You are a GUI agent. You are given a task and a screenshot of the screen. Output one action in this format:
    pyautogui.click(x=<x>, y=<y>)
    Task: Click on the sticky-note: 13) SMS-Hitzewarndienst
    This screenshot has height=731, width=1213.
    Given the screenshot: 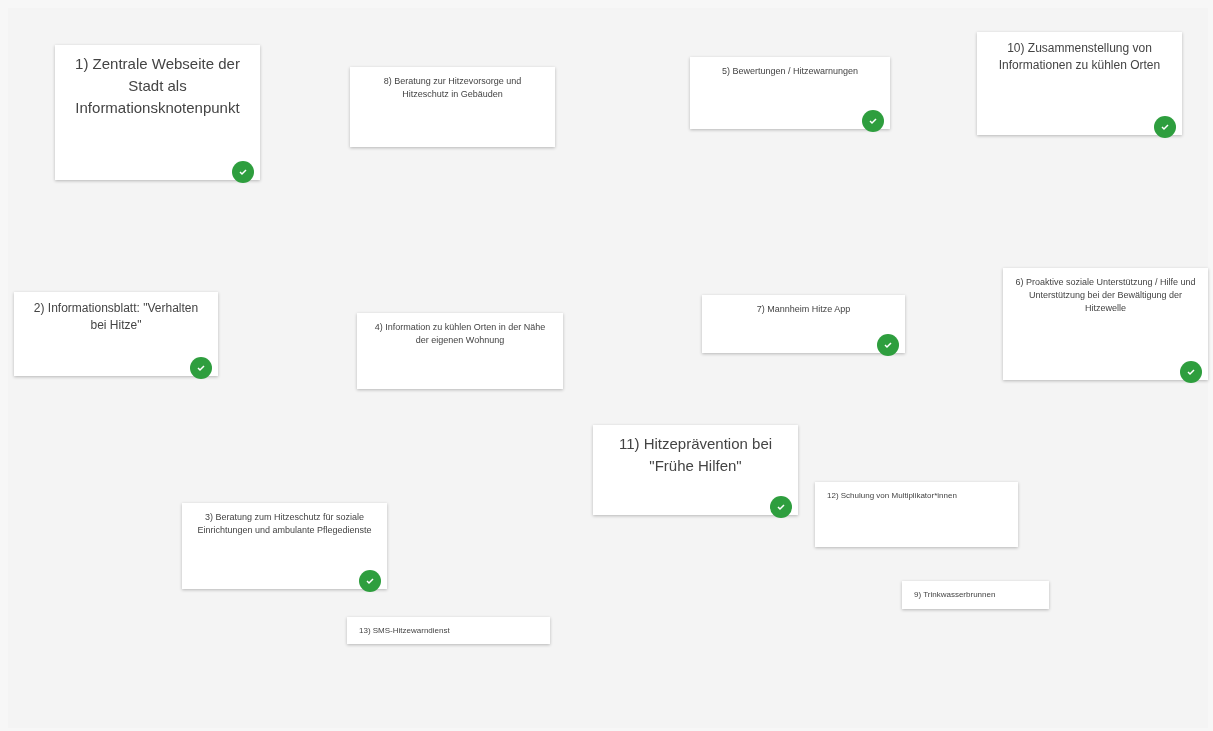 What is the action you would take?
    pyautogui.click(x=448, y=630)
    